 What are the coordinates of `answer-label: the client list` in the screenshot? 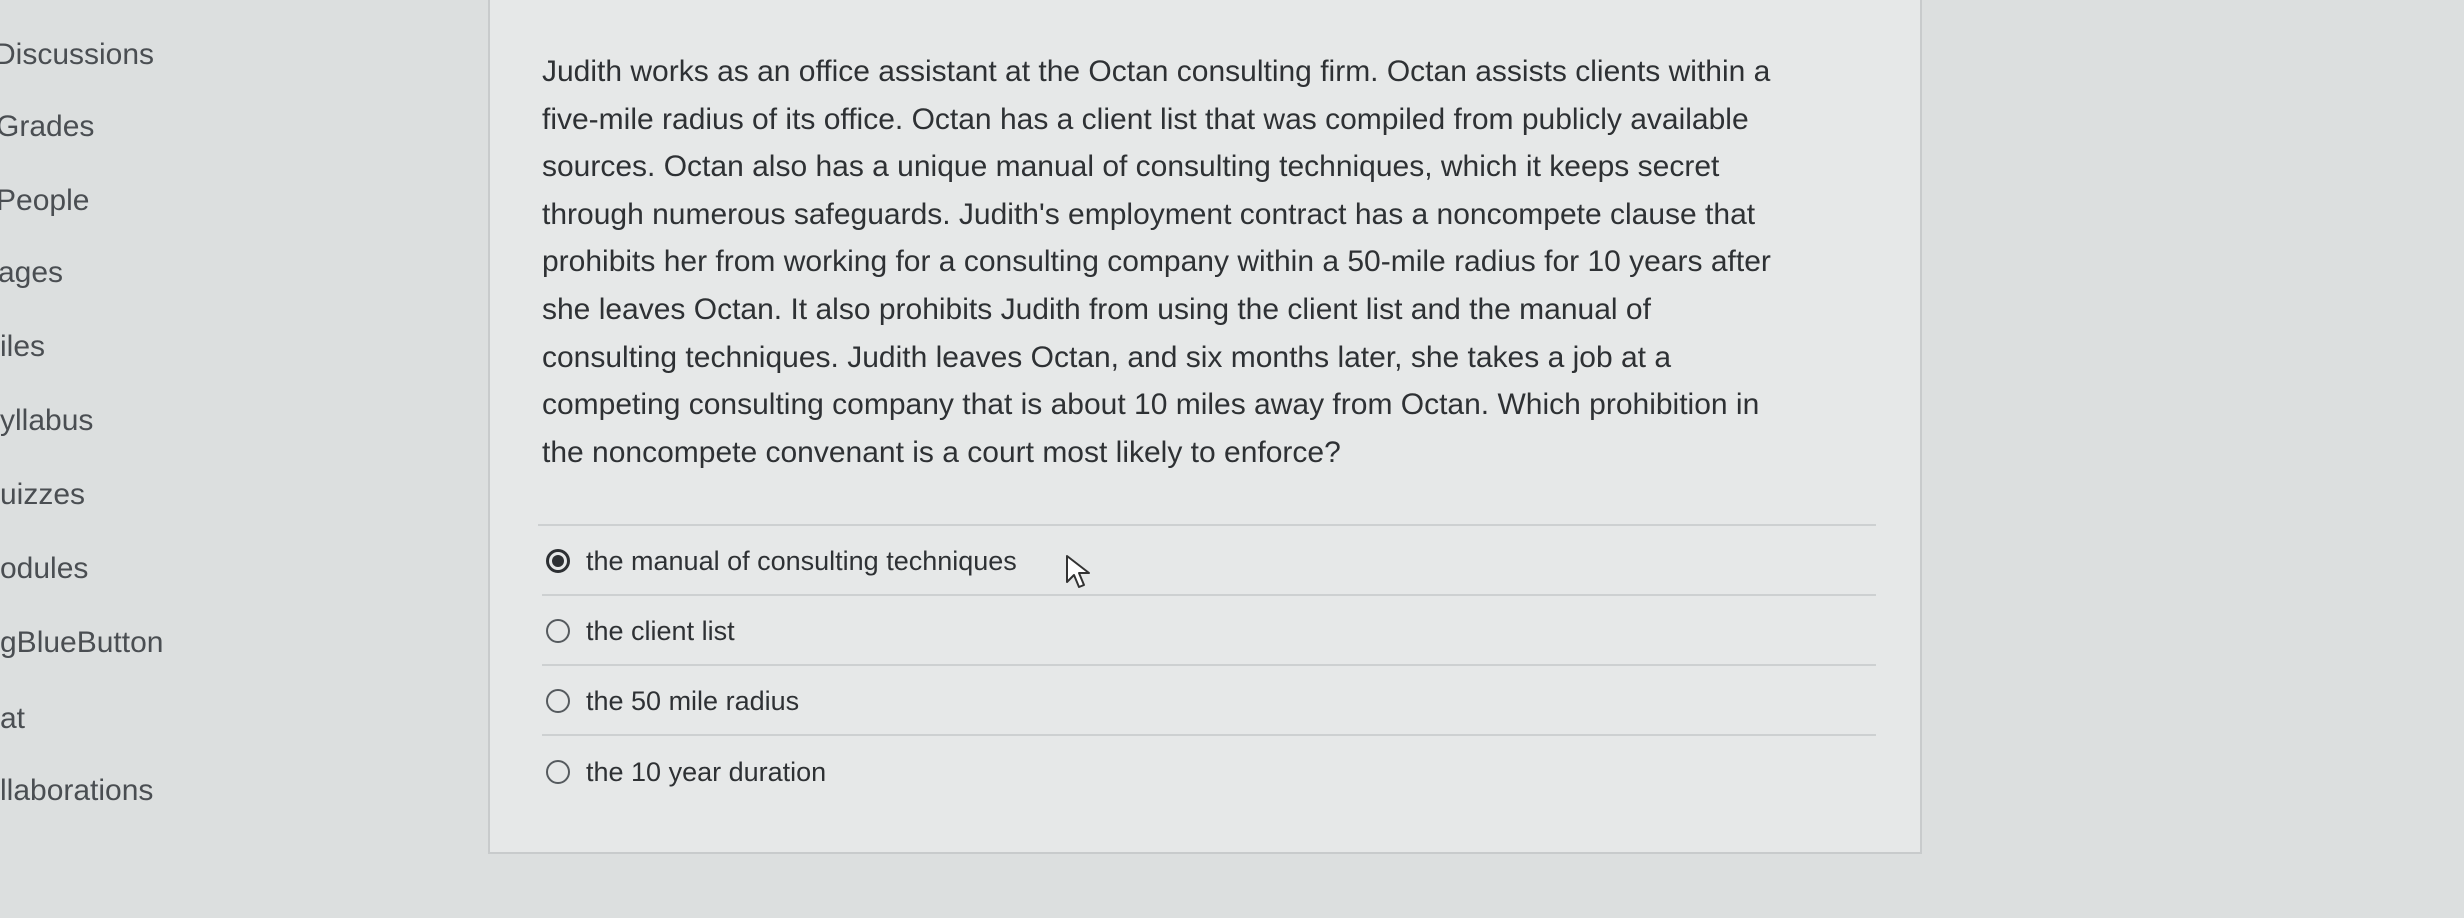 It's located at (660, 630).